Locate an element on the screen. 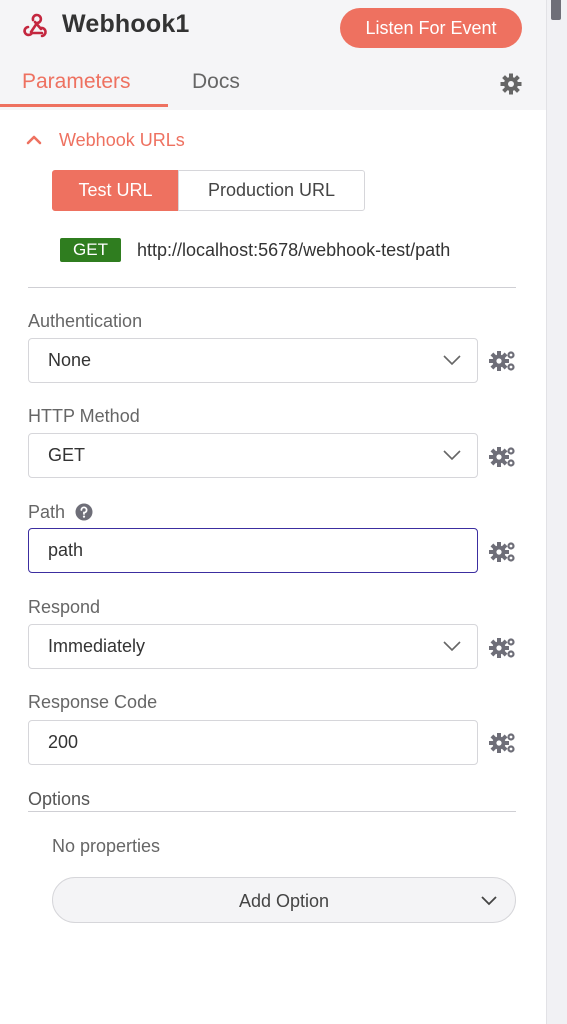 The height and width of the screenshot is (1024, 567). gear-icon is located at coordinates (511, 84).